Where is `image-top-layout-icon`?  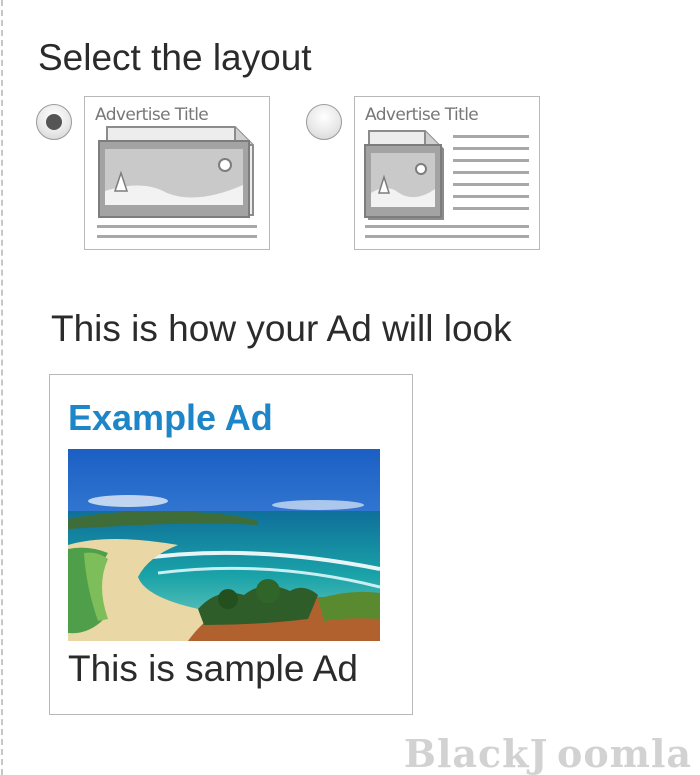 image-top-layout-icon is located at coordinates (177, 182).